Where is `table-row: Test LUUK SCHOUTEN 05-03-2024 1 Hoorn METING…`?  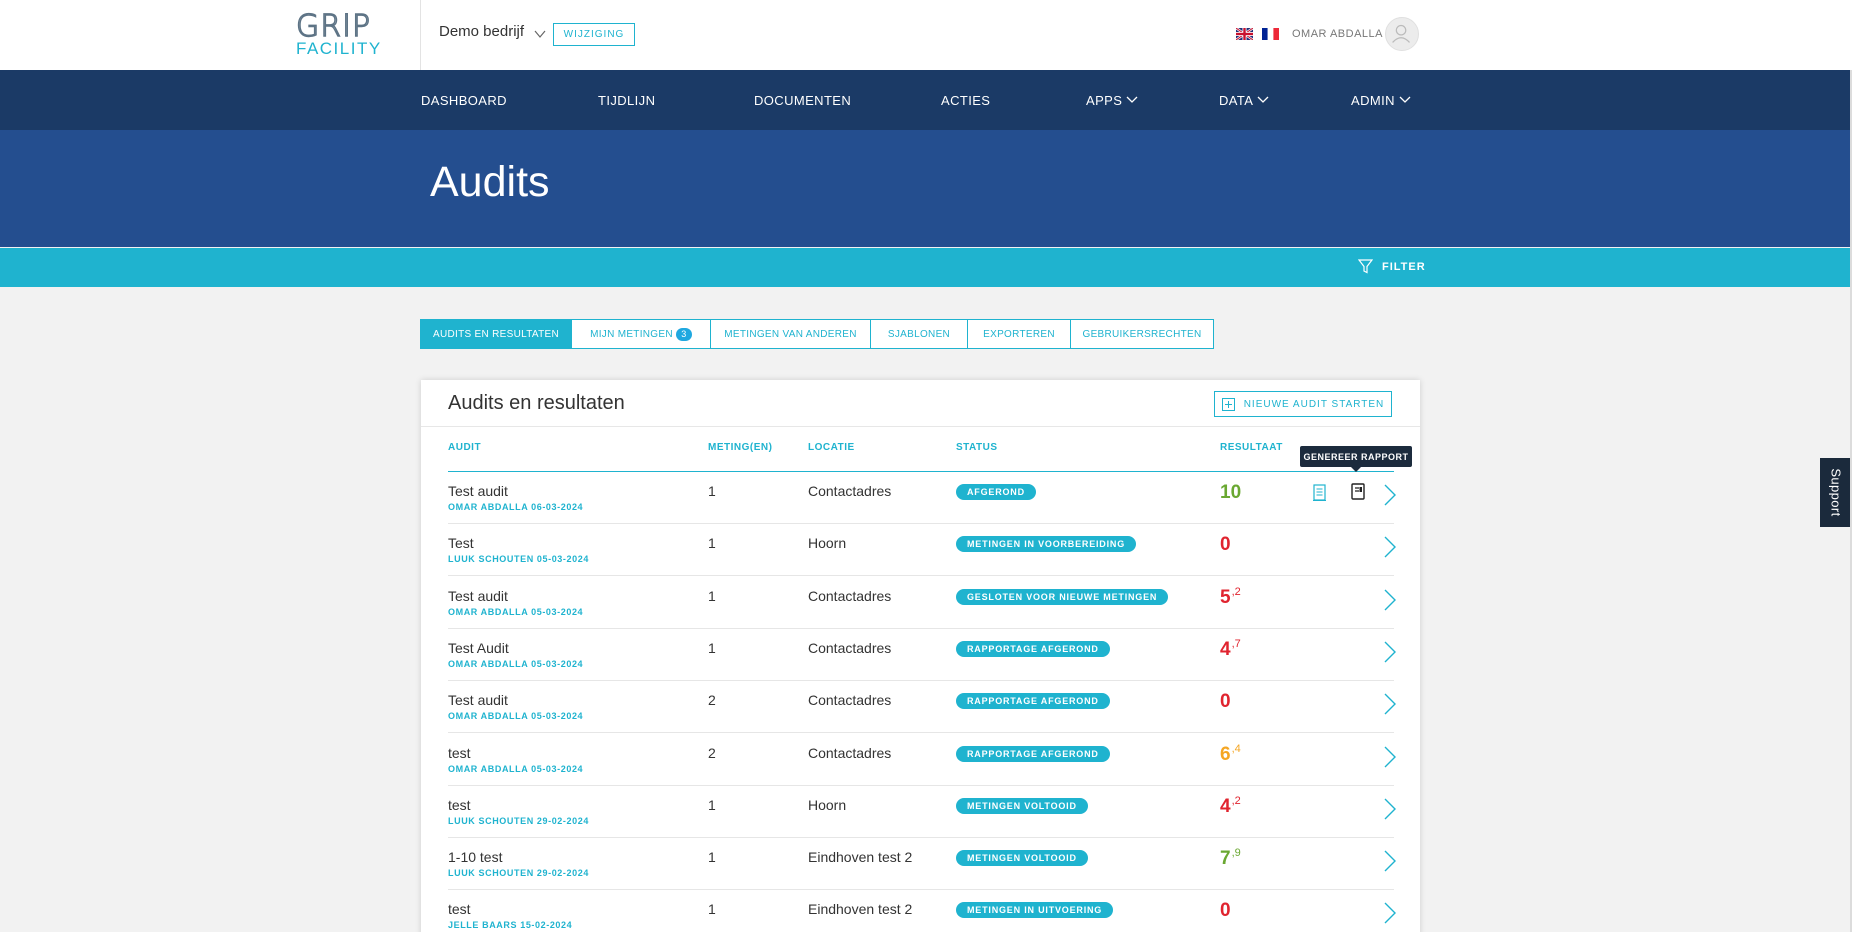 table-row: Test LUUK SCHOUTEN 05-03-2024 1 Hoorn METING… is located at coordinates (922, 550).